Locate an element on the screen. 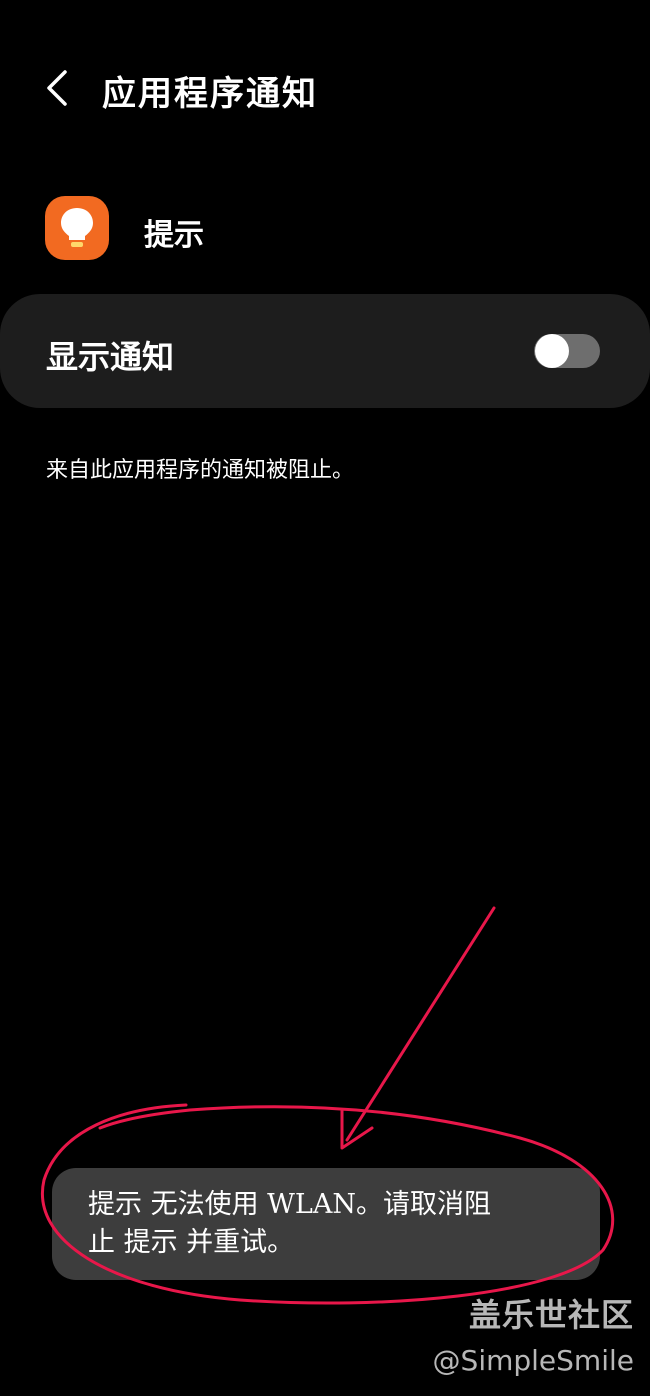 The image size is (650, 1396). app-icon is located at coordinates (77, 228).